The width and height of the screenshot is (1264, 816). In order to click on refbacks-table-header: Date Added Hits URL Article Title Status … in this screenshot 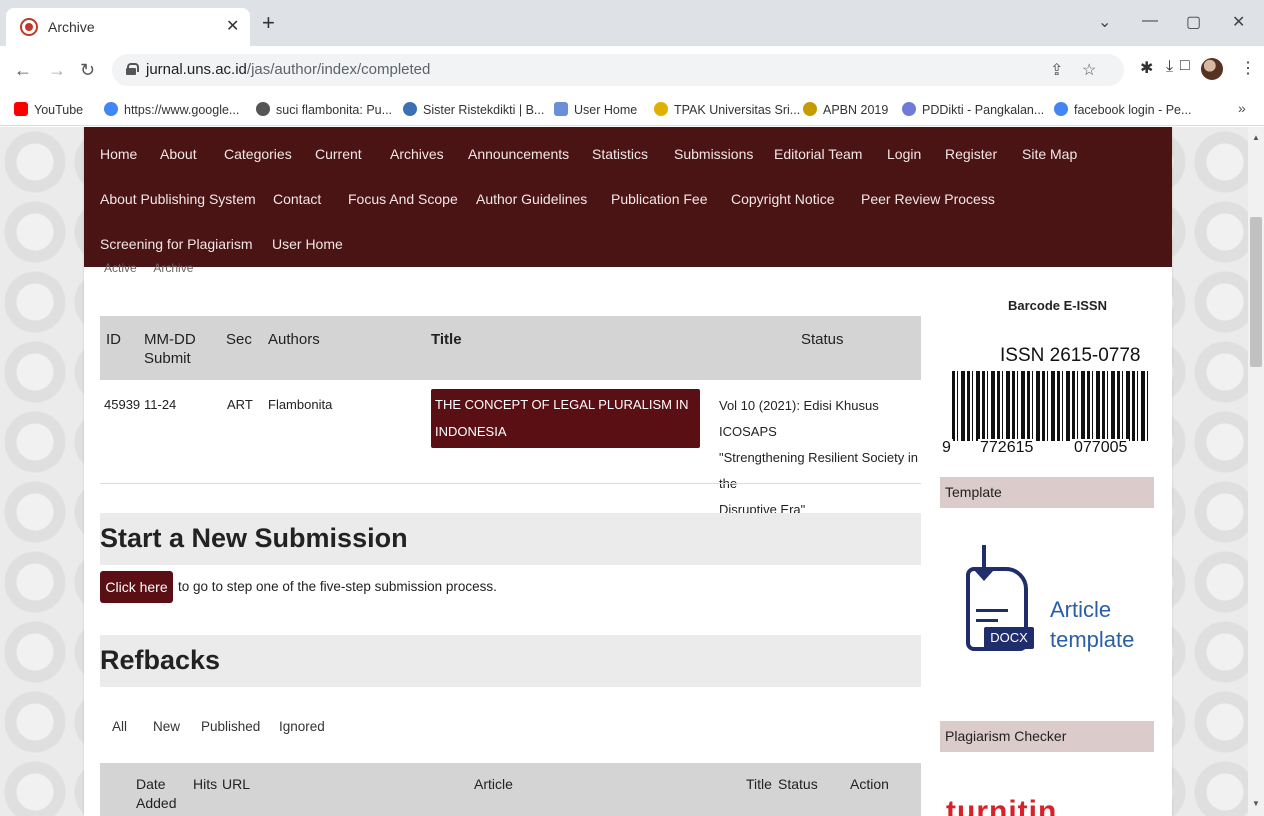, I will do `click(510, 789)`.